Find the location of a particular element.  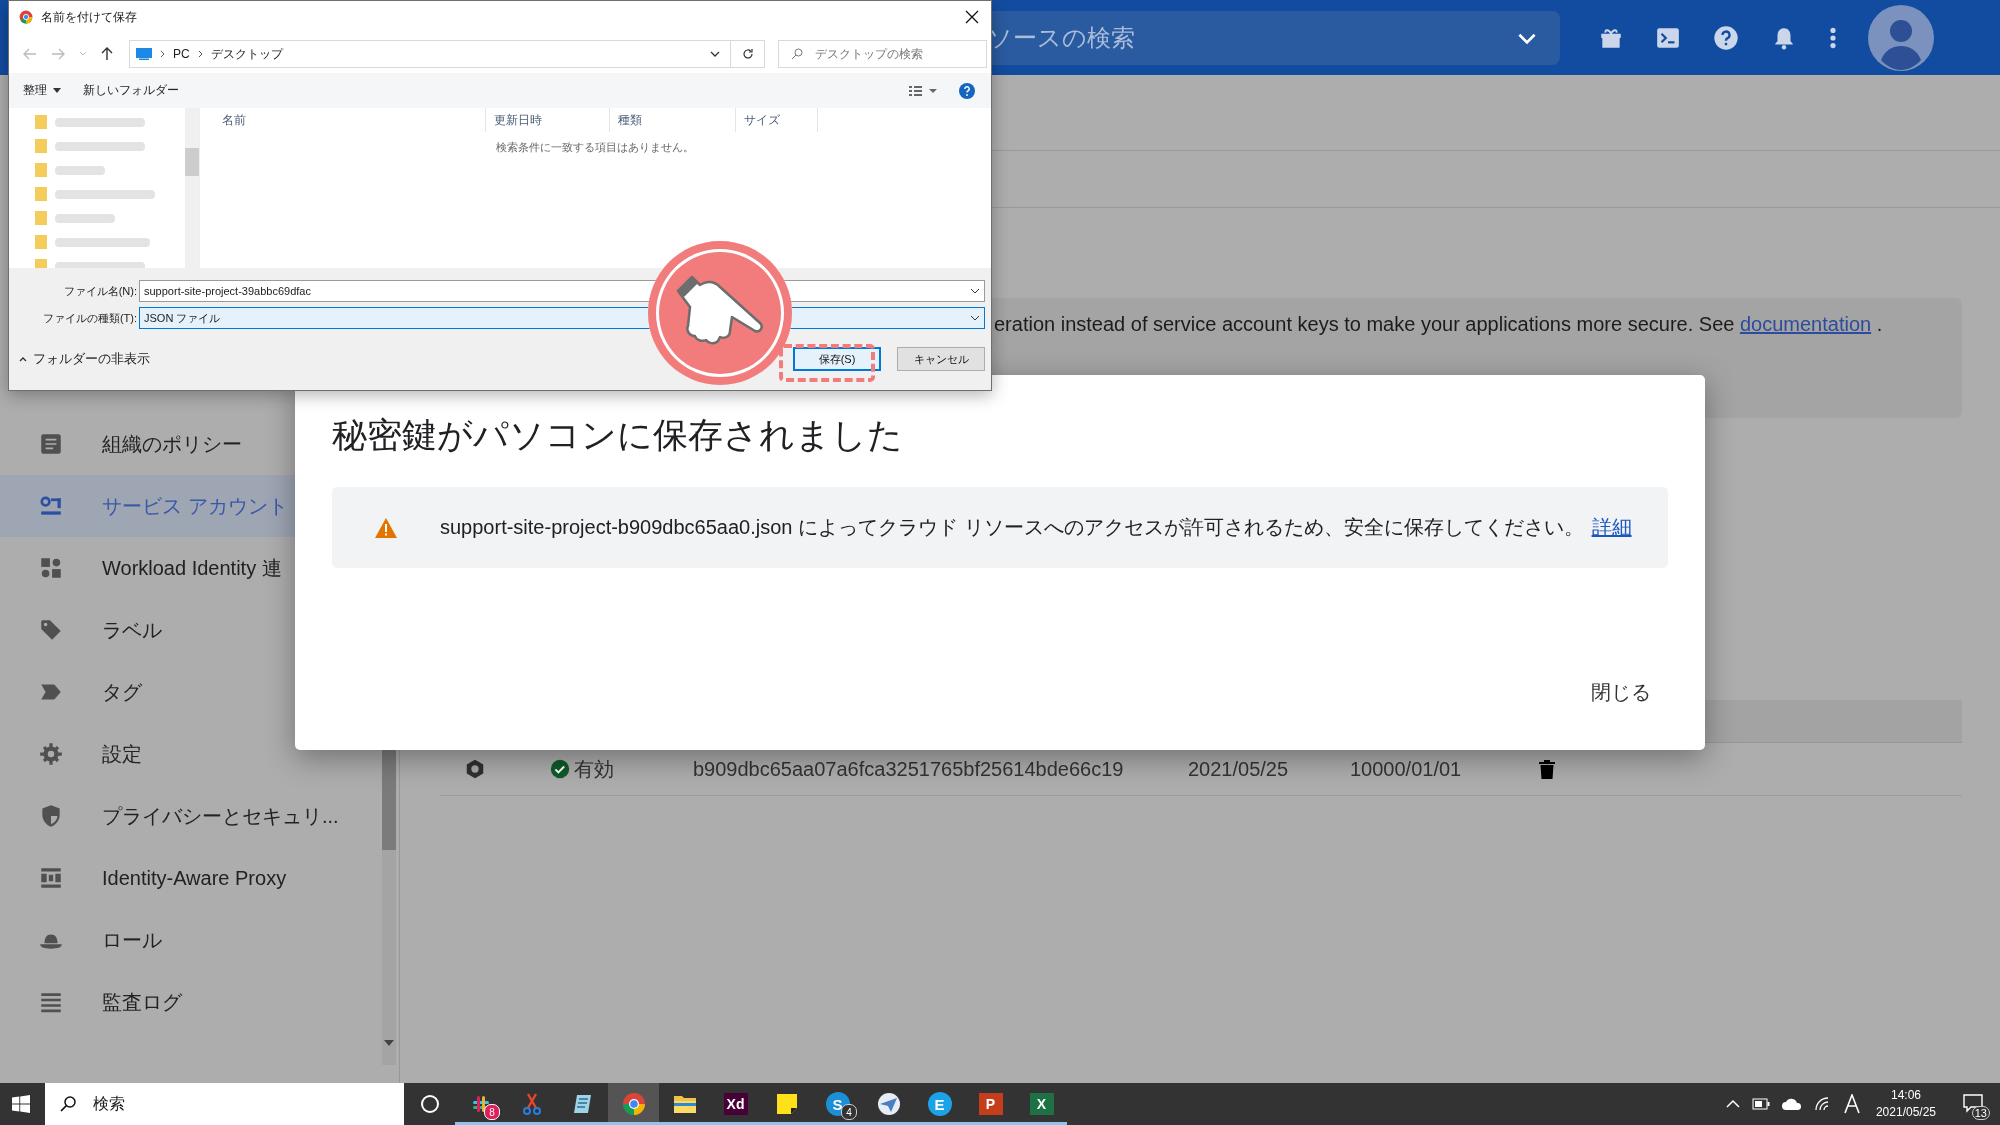

monitor-icon is located at coordinates (144, 54).